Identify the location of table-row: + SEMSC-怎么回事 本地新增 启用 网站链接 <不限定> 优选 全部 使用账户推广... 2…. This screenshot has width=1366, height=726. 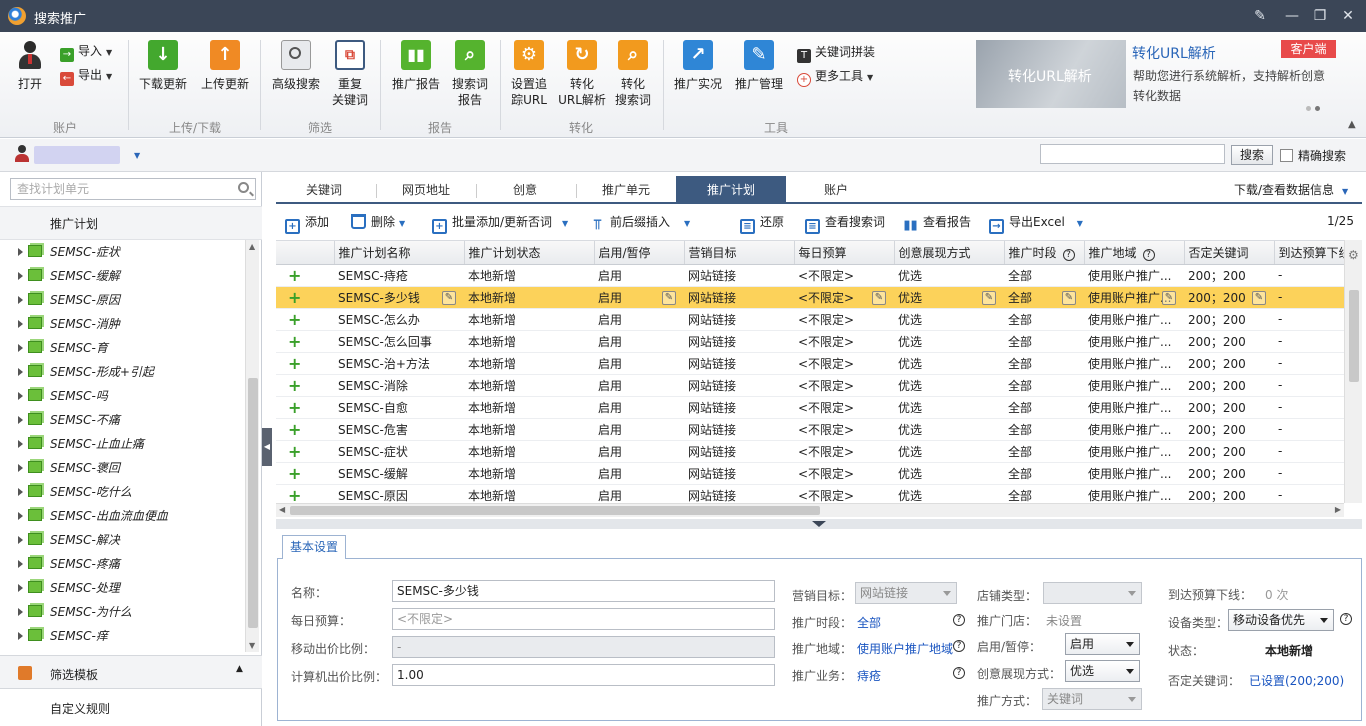
(810, 341).